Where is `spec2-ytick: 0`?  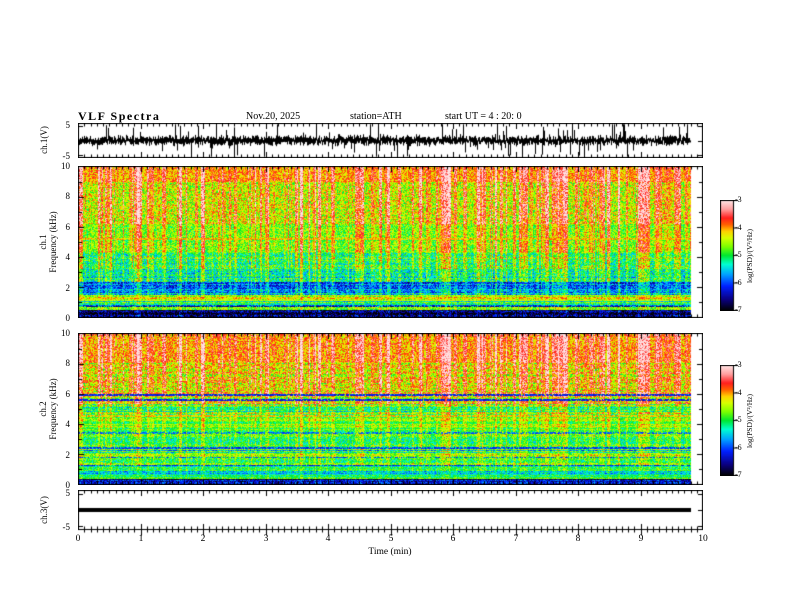 spec2-ytick: 0 is located at coordinates (68, 485).